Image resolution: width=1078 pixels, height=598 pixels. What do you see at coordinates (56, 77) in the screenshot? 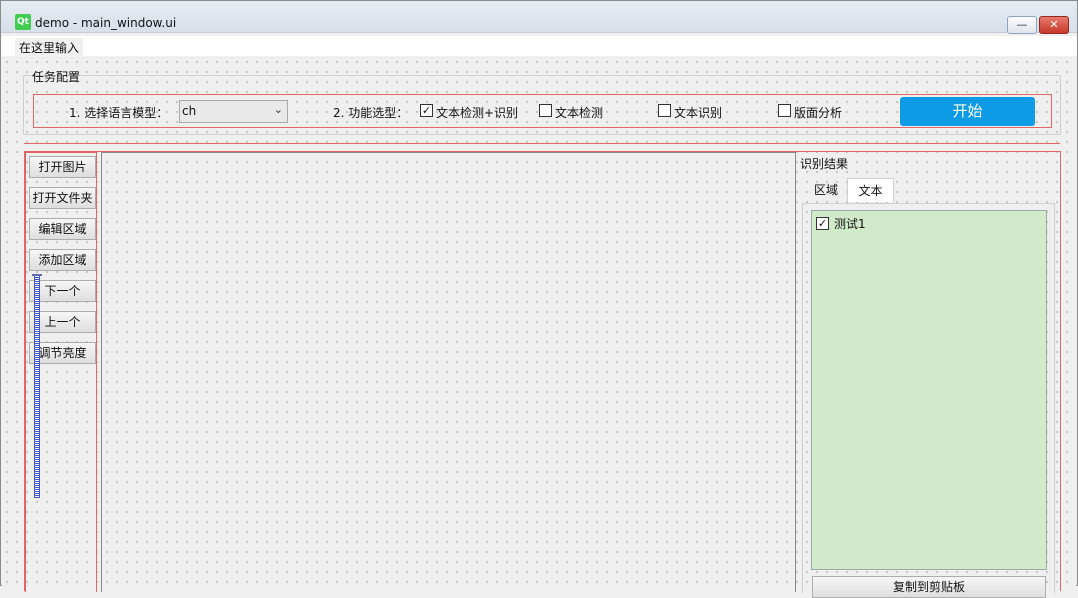
I see `task-config-title: 任务配置` at bounding box center [56, 77].